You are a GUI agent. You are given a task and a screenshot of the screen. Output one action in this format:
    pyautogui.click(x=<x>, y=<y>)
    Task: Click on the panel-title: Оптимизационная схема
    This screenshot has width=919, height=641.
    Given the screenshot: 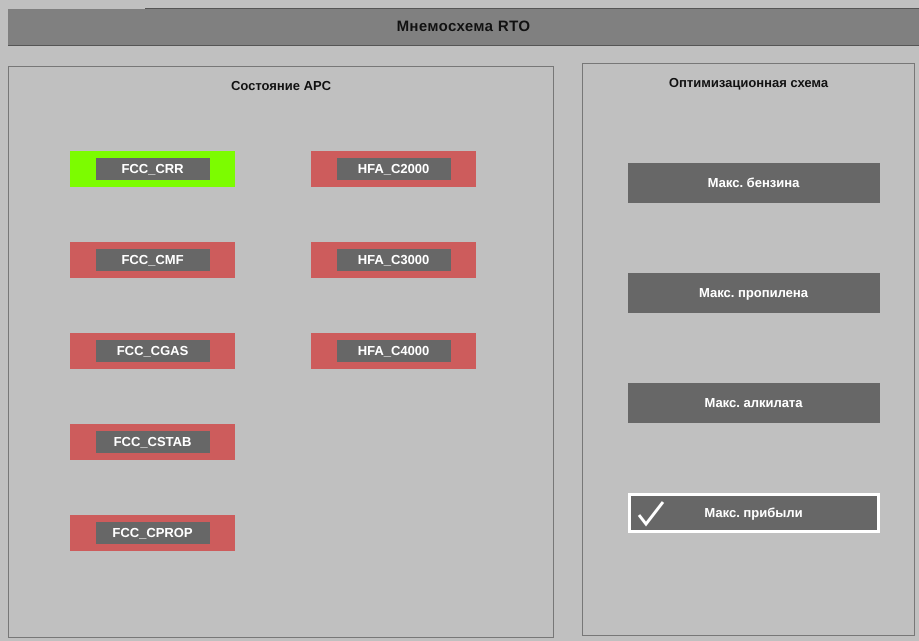 What is the action you would take?
    pyautogui.click(x=748, y=83)
    